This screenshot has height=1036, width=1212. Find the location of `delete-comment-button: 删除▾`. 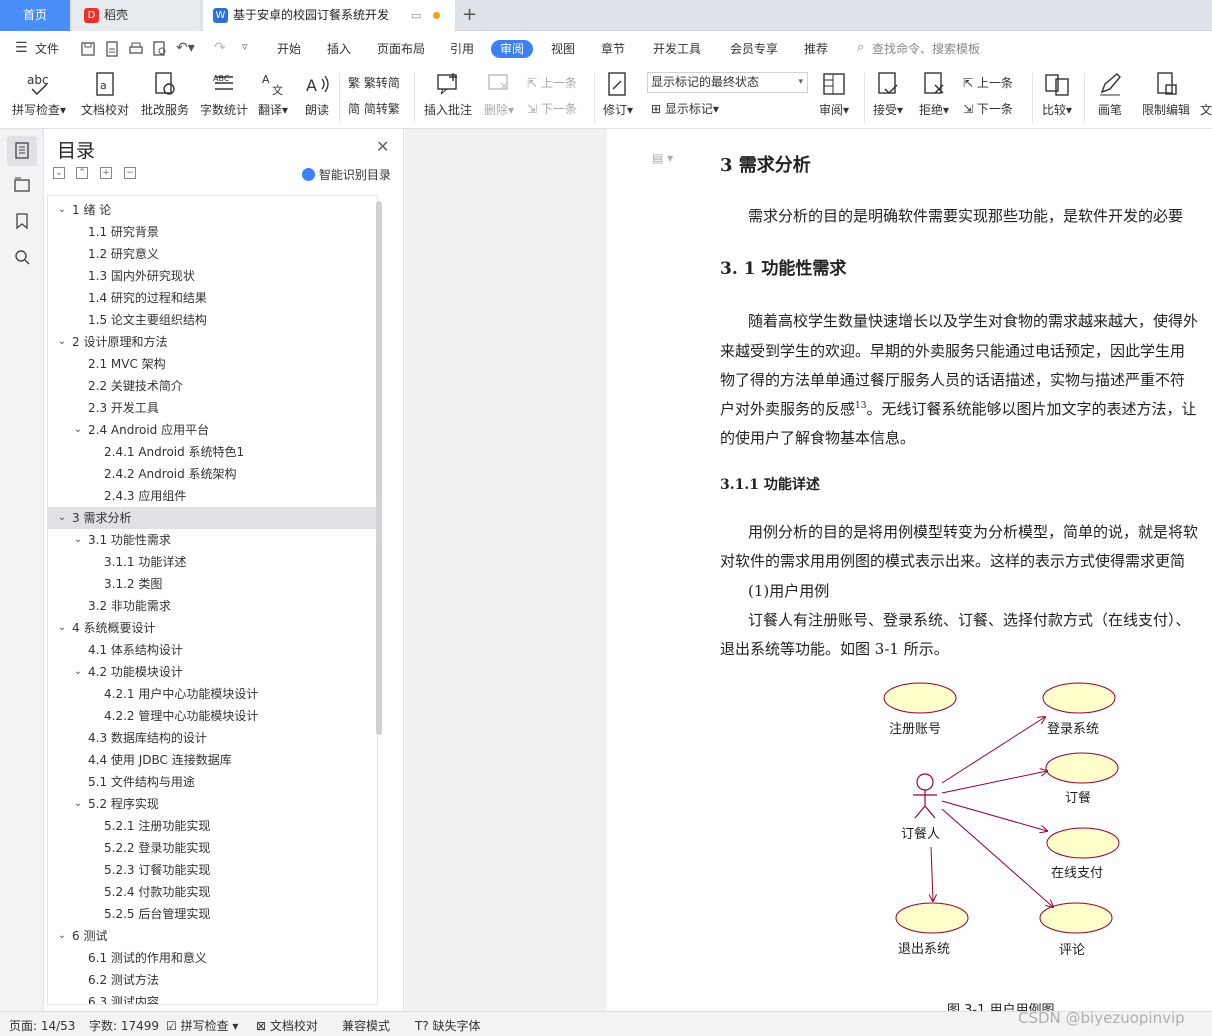

delete-comment-button: 删除▾ is located at coordinates (499, 94).